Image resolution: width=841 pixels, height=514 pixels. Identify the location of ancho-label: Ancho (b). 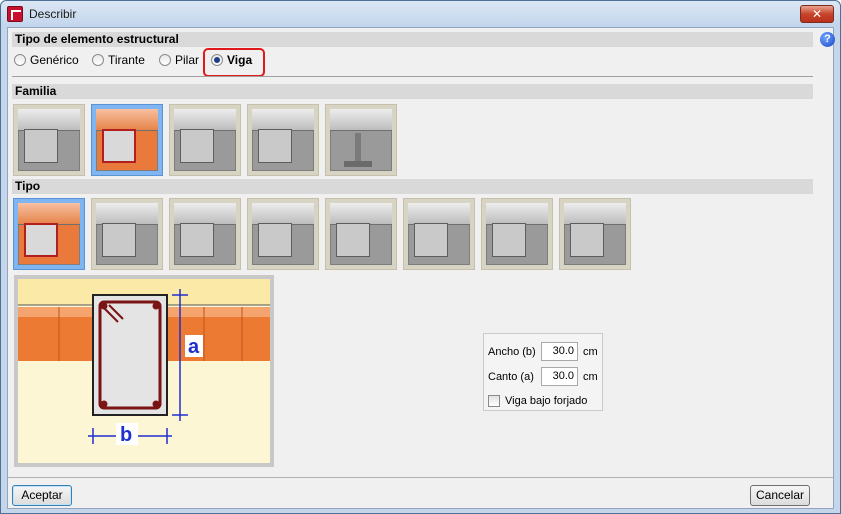
(512, 352).